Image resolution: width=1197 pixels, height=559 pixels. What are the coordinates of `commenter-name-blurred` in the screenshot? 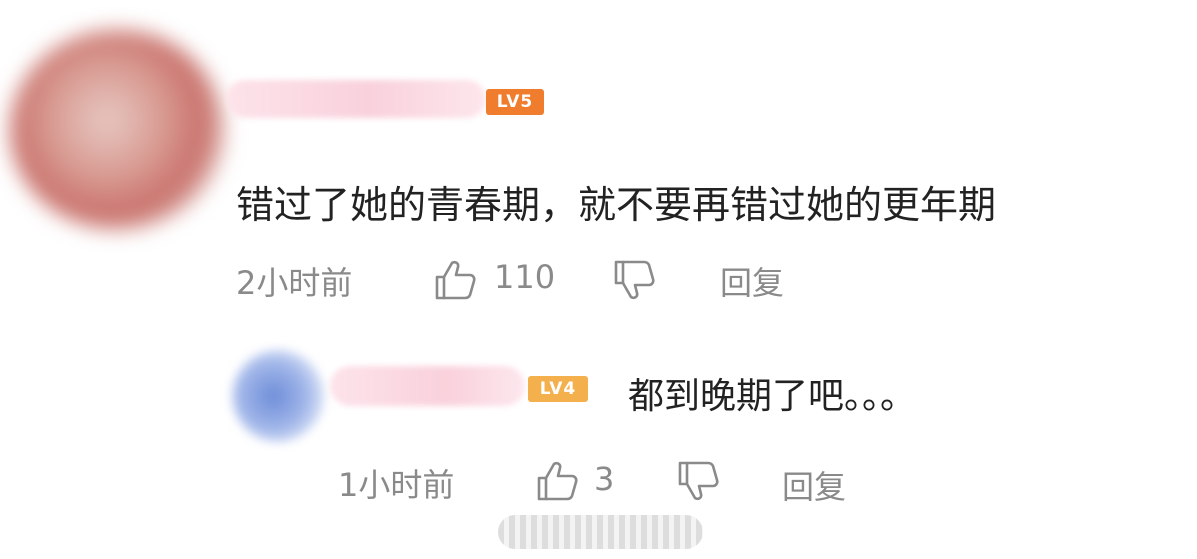 It's located at (356, 99).